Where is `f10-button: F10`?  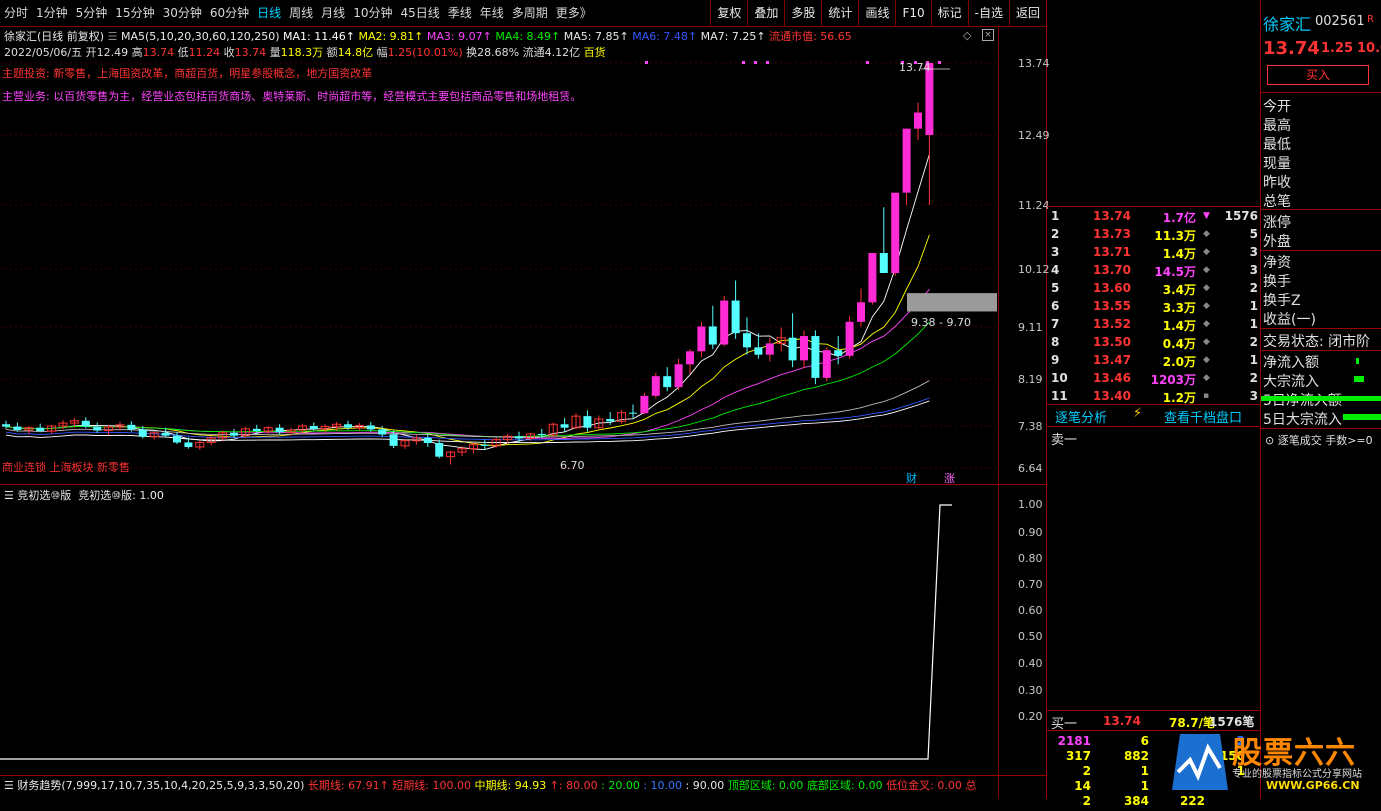 f10-button: F10 is located at coordinates (912, 13).